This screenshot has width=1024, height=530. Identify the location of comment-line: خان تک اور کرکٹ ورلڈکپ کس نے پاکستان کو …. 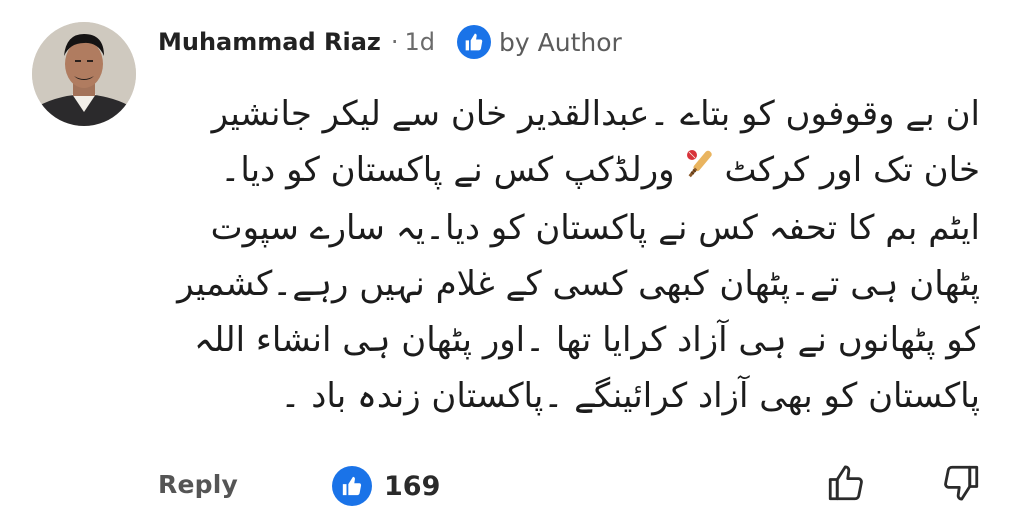
(565, 171).